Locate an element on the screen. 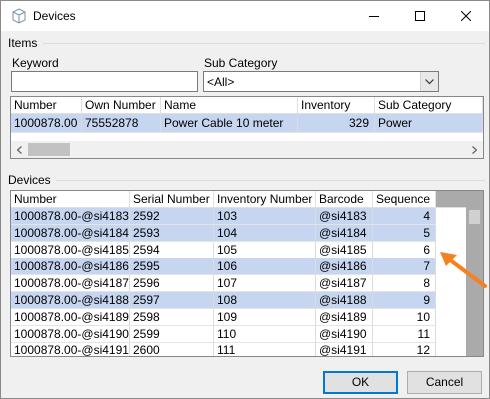 This screenshot has width=490, height=399. device-sequence-cell: 8 is located at coordinates (404, 284).